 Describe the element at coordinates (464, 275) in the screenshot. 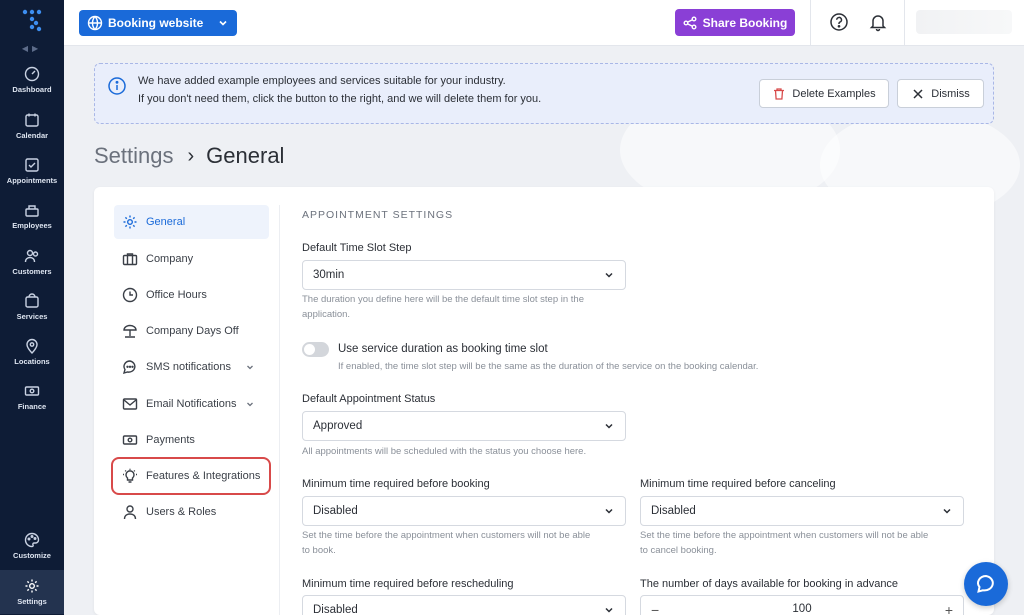

I see `time-slot-select: 30min` at that location.